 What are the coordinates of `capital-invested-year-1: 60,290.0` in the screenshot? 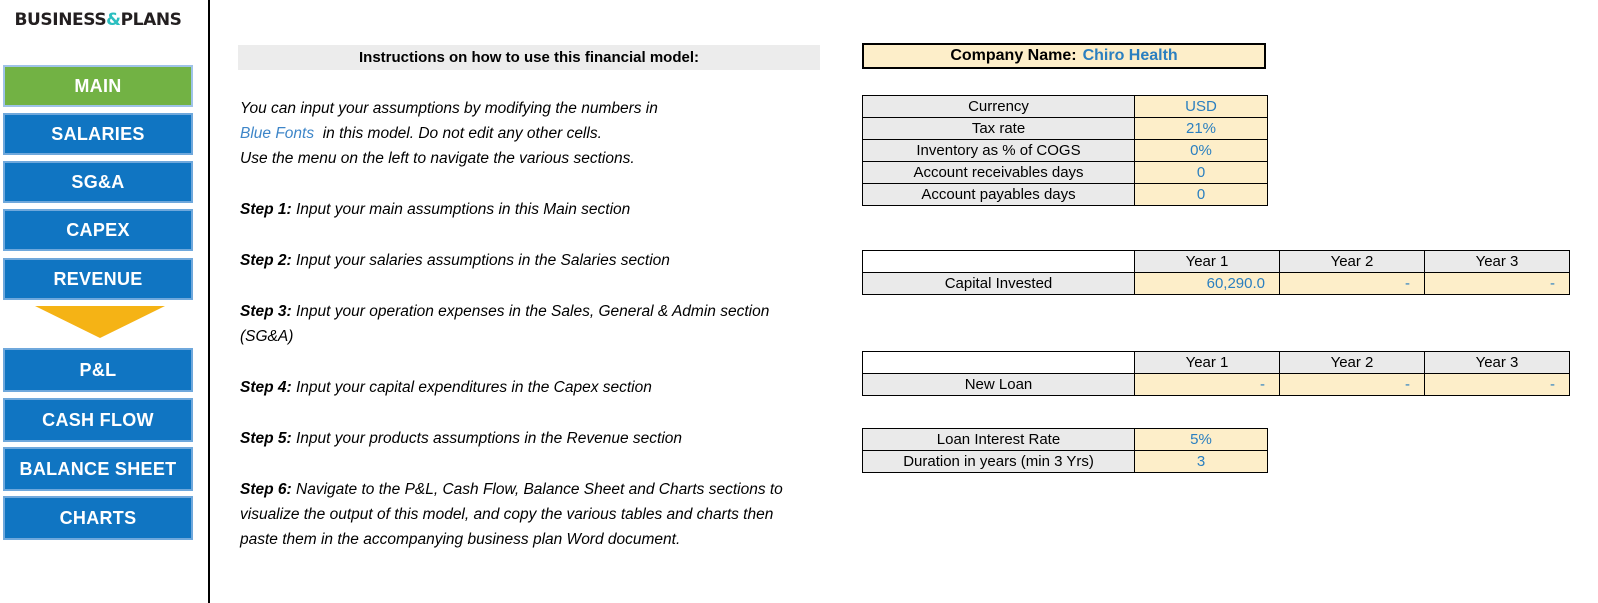 It's located at (1207, 283).